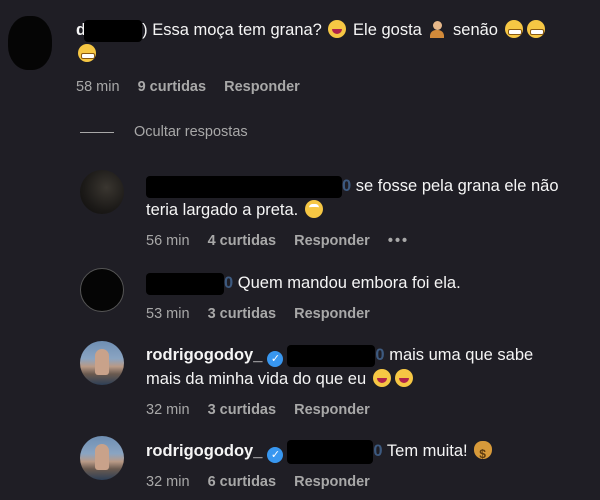 This screenshot has width=600, height=500. I want to click on comment-body-2: teria largado a preta., so click(222, 210).